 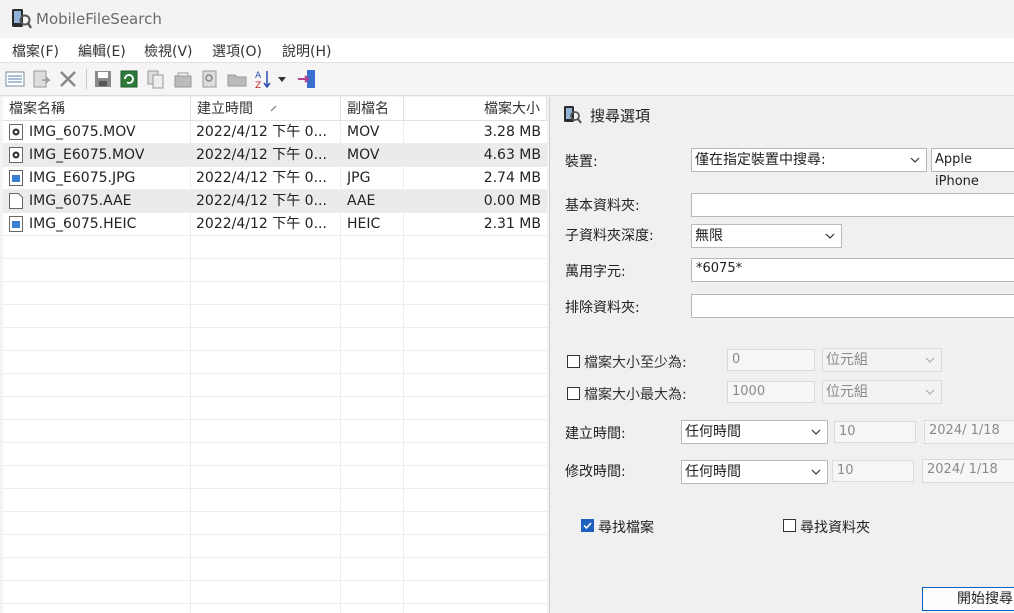 I want to click on report-icon, so click(x=15, y=79).